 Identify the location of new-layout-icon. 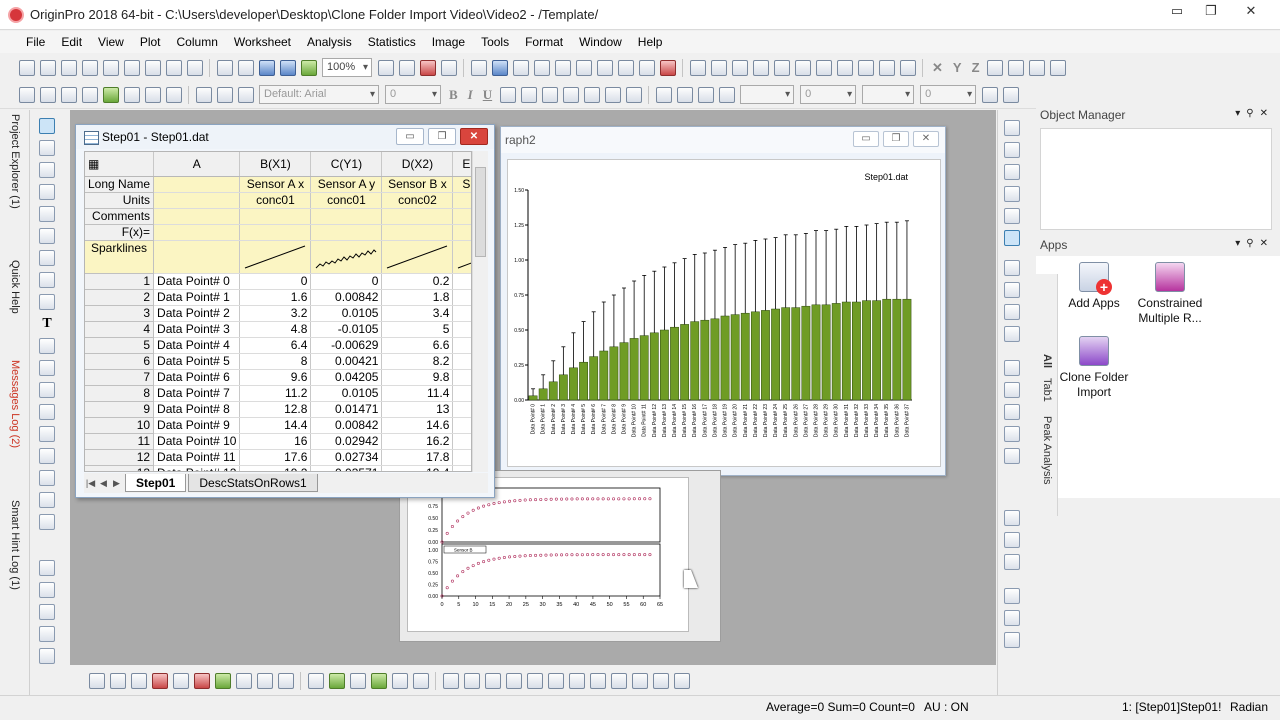
(173, 67).